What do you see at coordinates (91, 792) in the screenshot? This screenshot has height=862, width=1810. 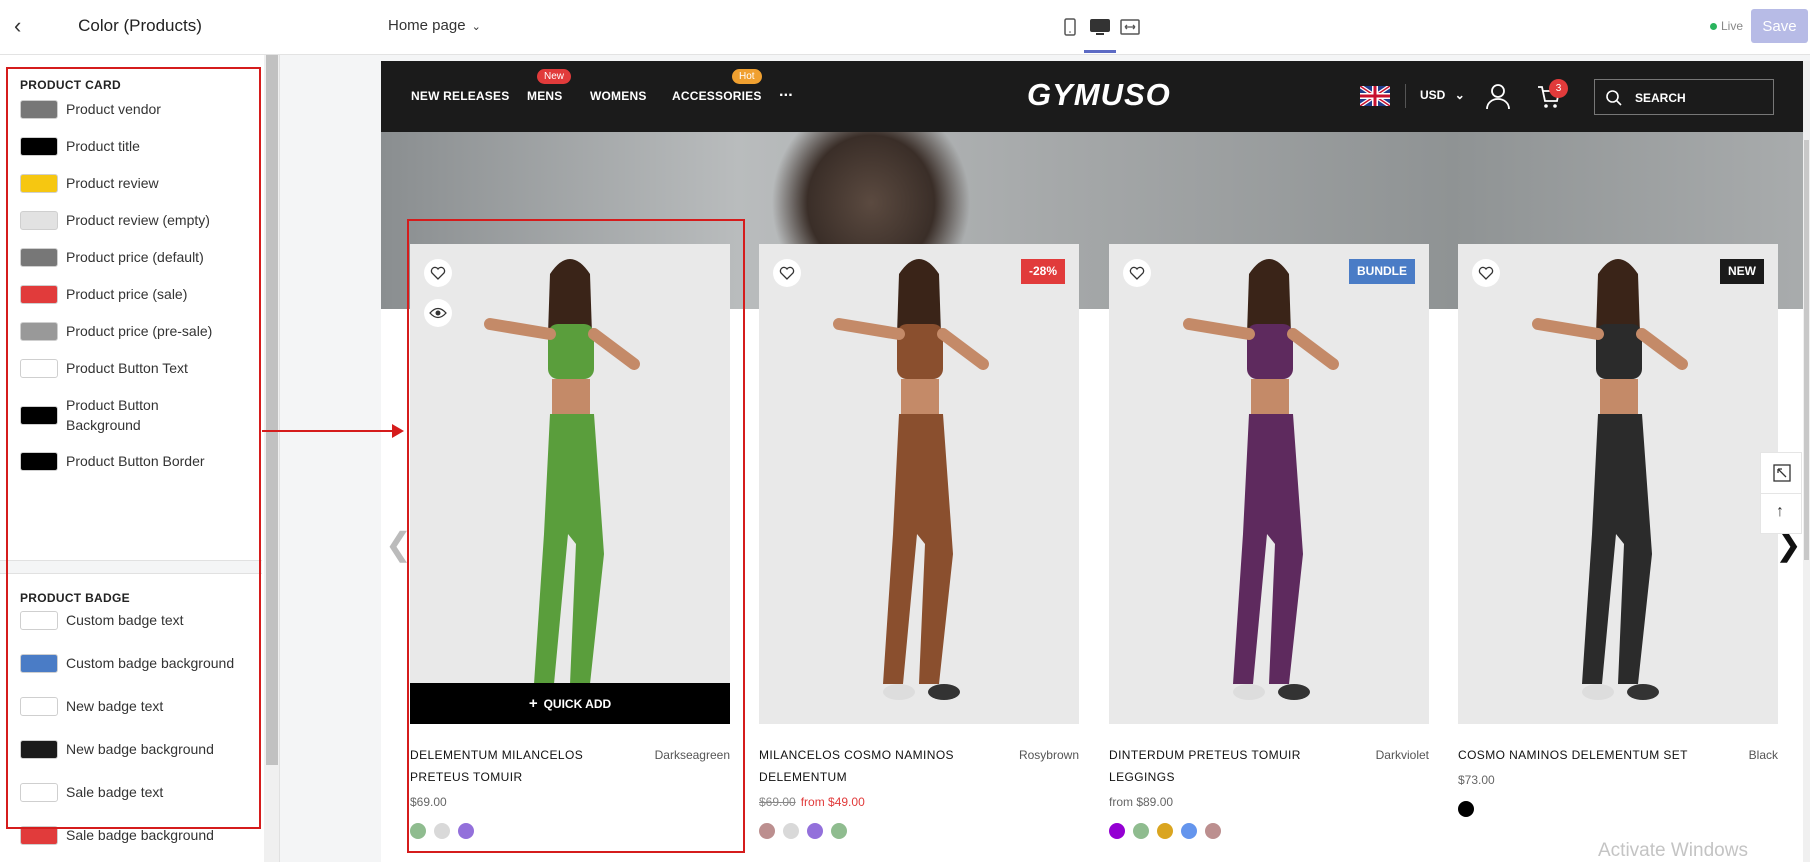 I see `color-setting-row: Sale badge text` at bounding box center [91, 792].